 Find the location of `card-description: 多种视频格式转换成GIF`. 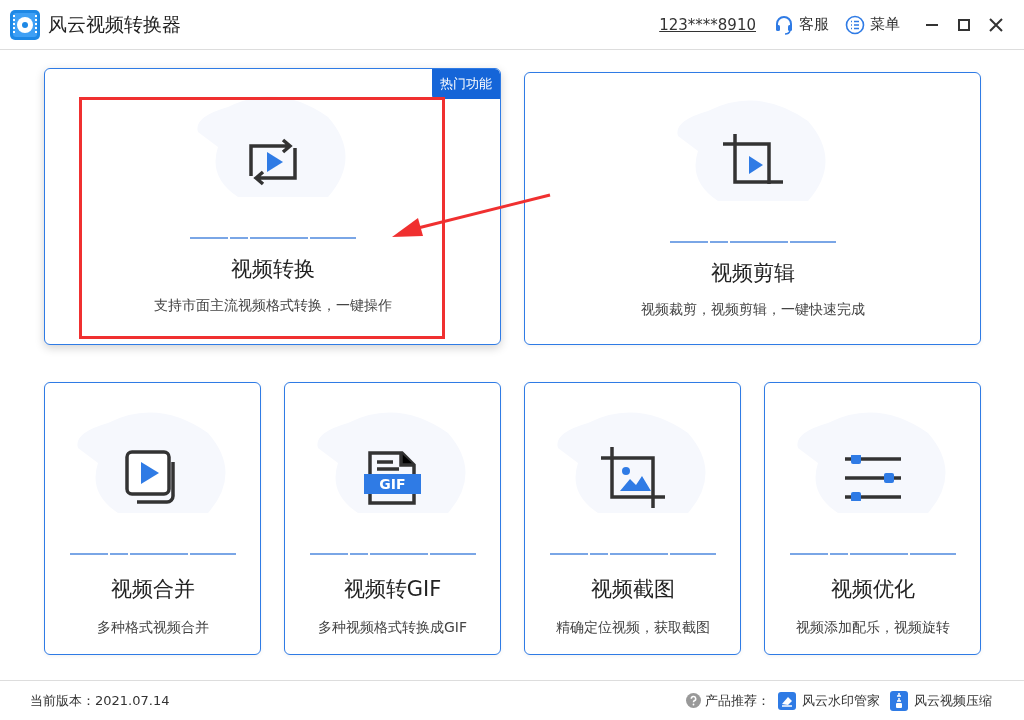

card-description: 多种视频格式转换成GIF is located at coordinates (392, 628).